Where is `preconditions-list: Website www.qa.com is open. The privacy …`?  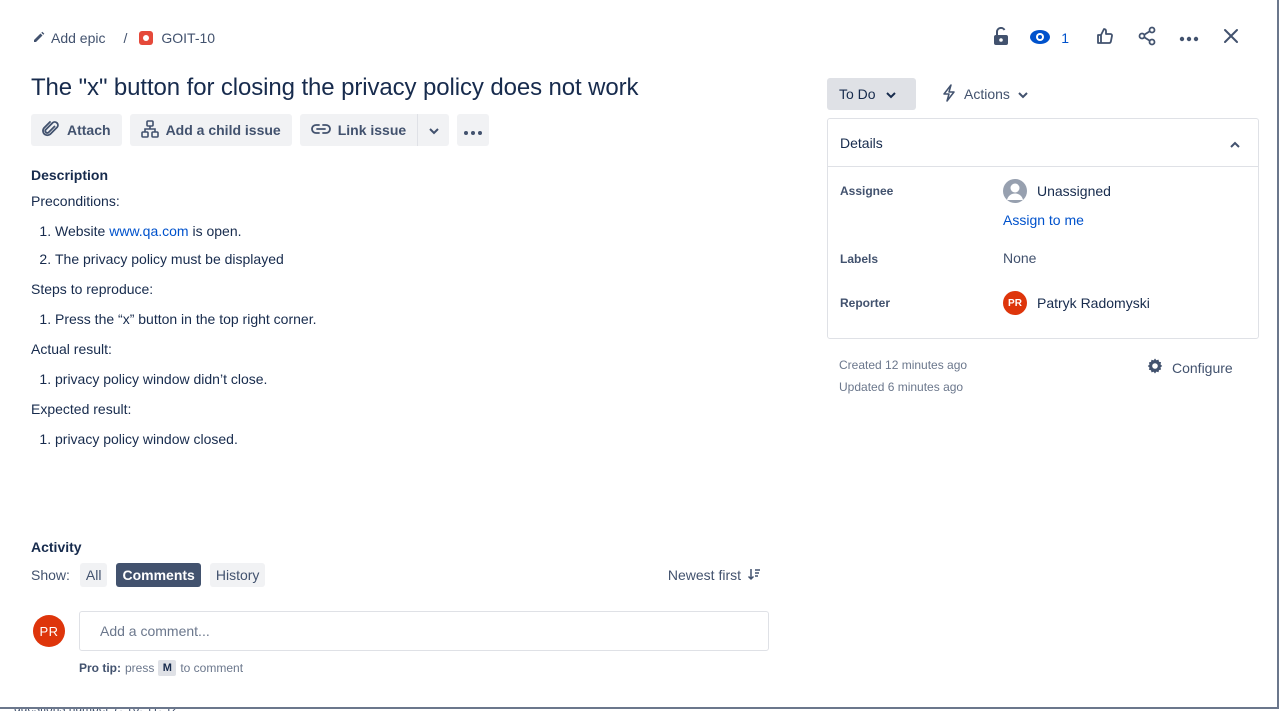
preconditions-list: Website www.qa.com is open. The privacy … is located at coordinates (413, 245).